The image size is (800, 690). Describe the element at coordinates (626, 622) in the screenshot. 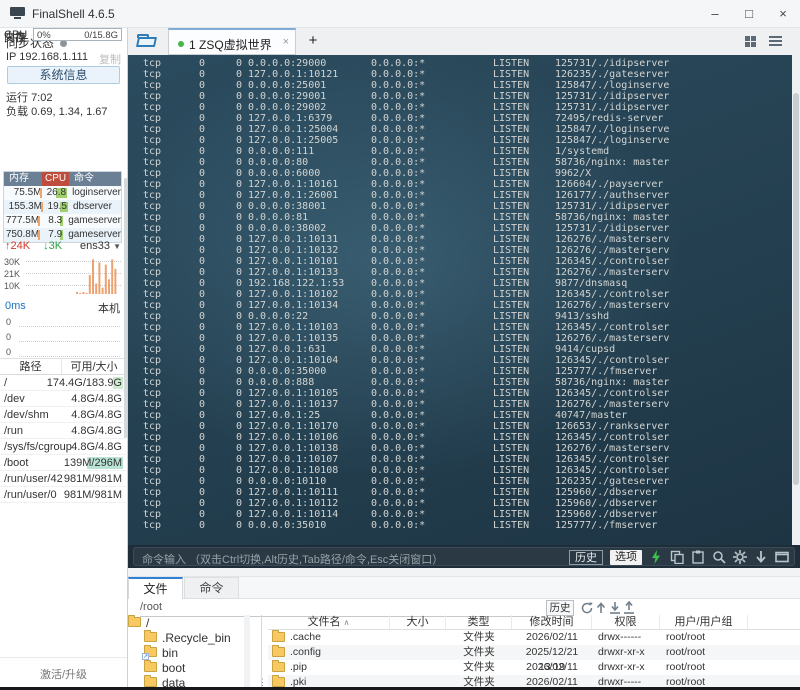

I see `col-header-perm: 权限` at that location.